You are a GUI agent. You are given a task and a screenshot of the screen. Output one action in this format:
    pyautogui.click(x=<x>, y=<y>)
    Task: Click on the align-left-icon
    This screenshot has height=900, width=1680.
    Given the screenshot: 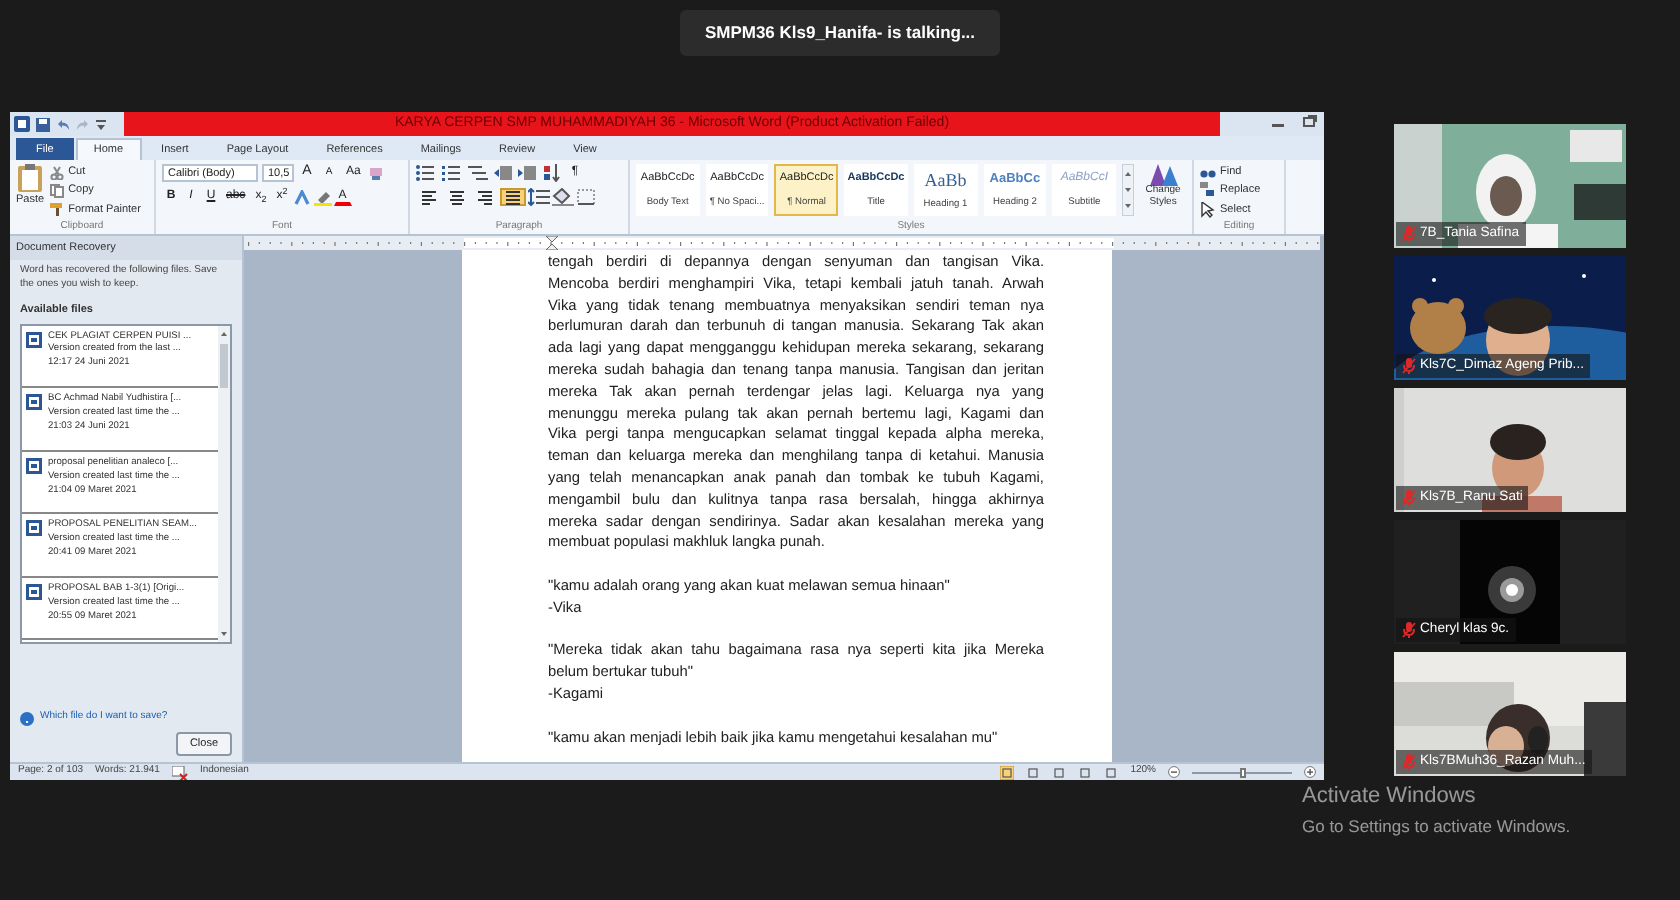 What is the action you would take?
    pyautogui.click(x=429, y=197)
    